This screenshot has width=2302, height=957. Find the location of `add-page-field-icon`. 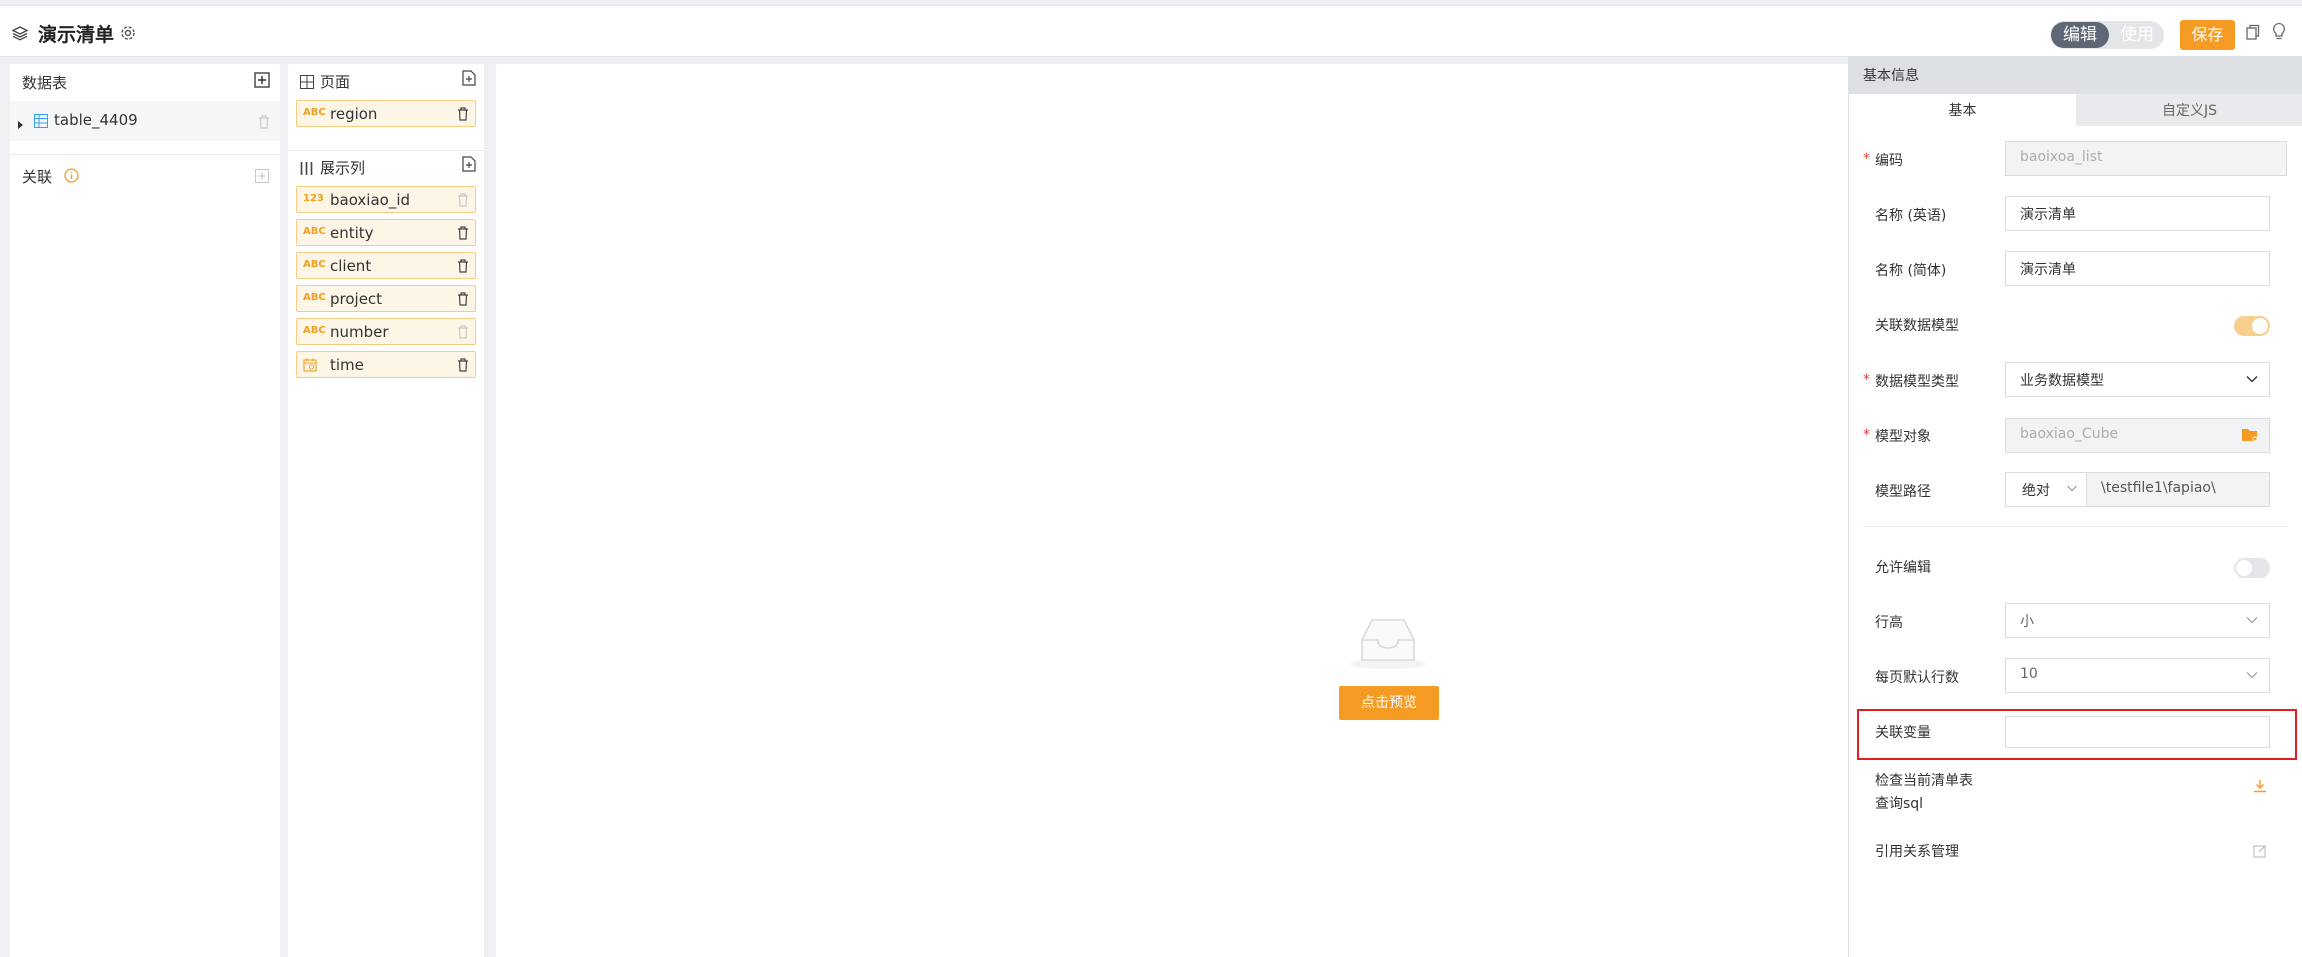

add-page-field-icon is located at coordinates (469, 80).